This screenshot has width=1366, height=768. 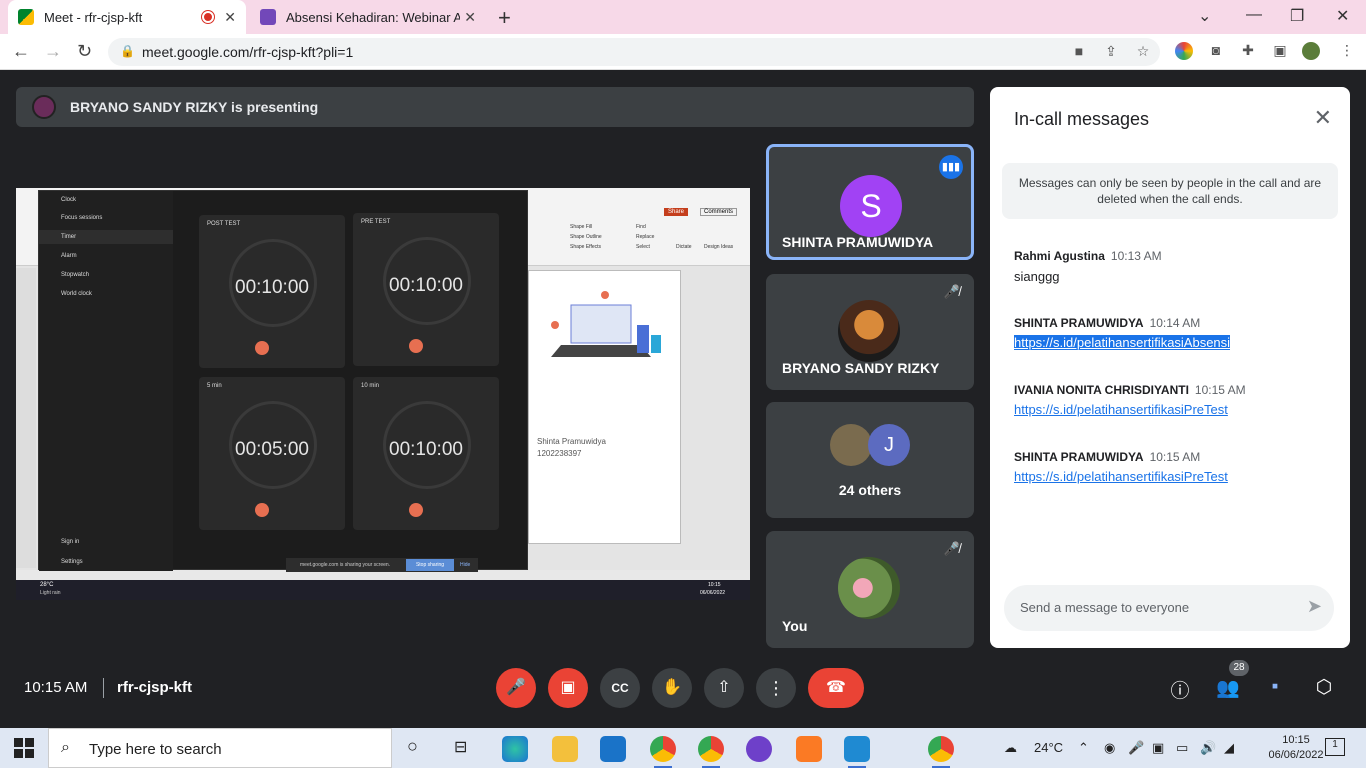 What do you see at coordinates (248, 52) in the screenshot?
I see `url-text: meet.google.com/rfr-cjsp-kft?pli=1` at bounding box center [248, 52].